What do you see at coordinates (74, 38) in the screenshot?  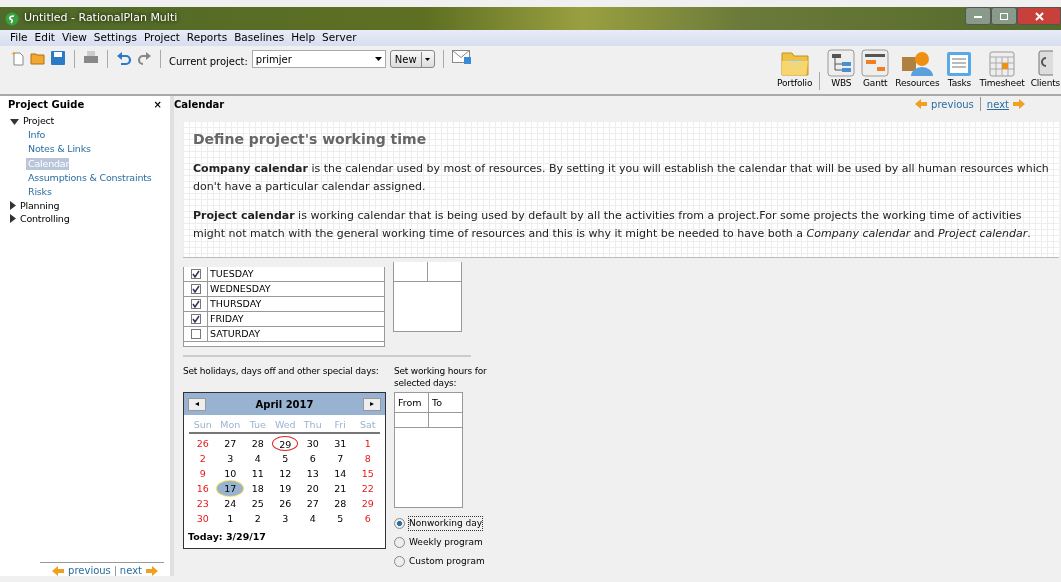 I see `menu-item: View` at bounding box center [74, 38].